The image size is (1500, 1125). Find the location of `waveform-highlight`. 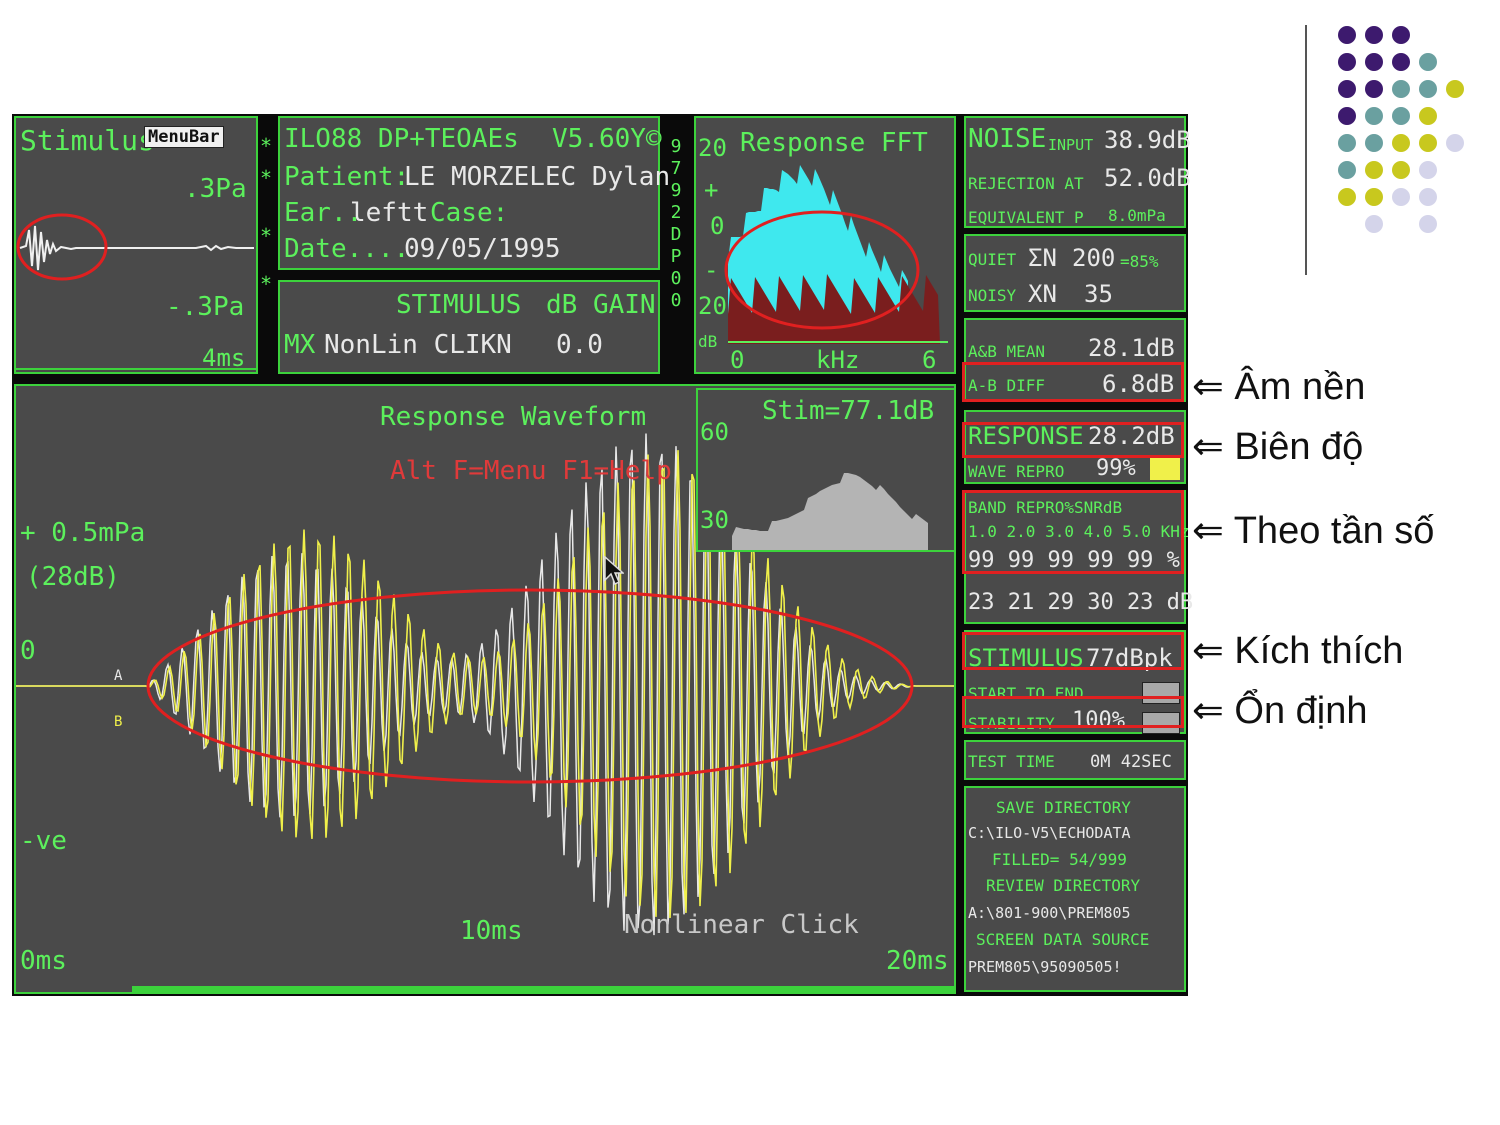

waveform-highlight is located at coordinates (530, 686).